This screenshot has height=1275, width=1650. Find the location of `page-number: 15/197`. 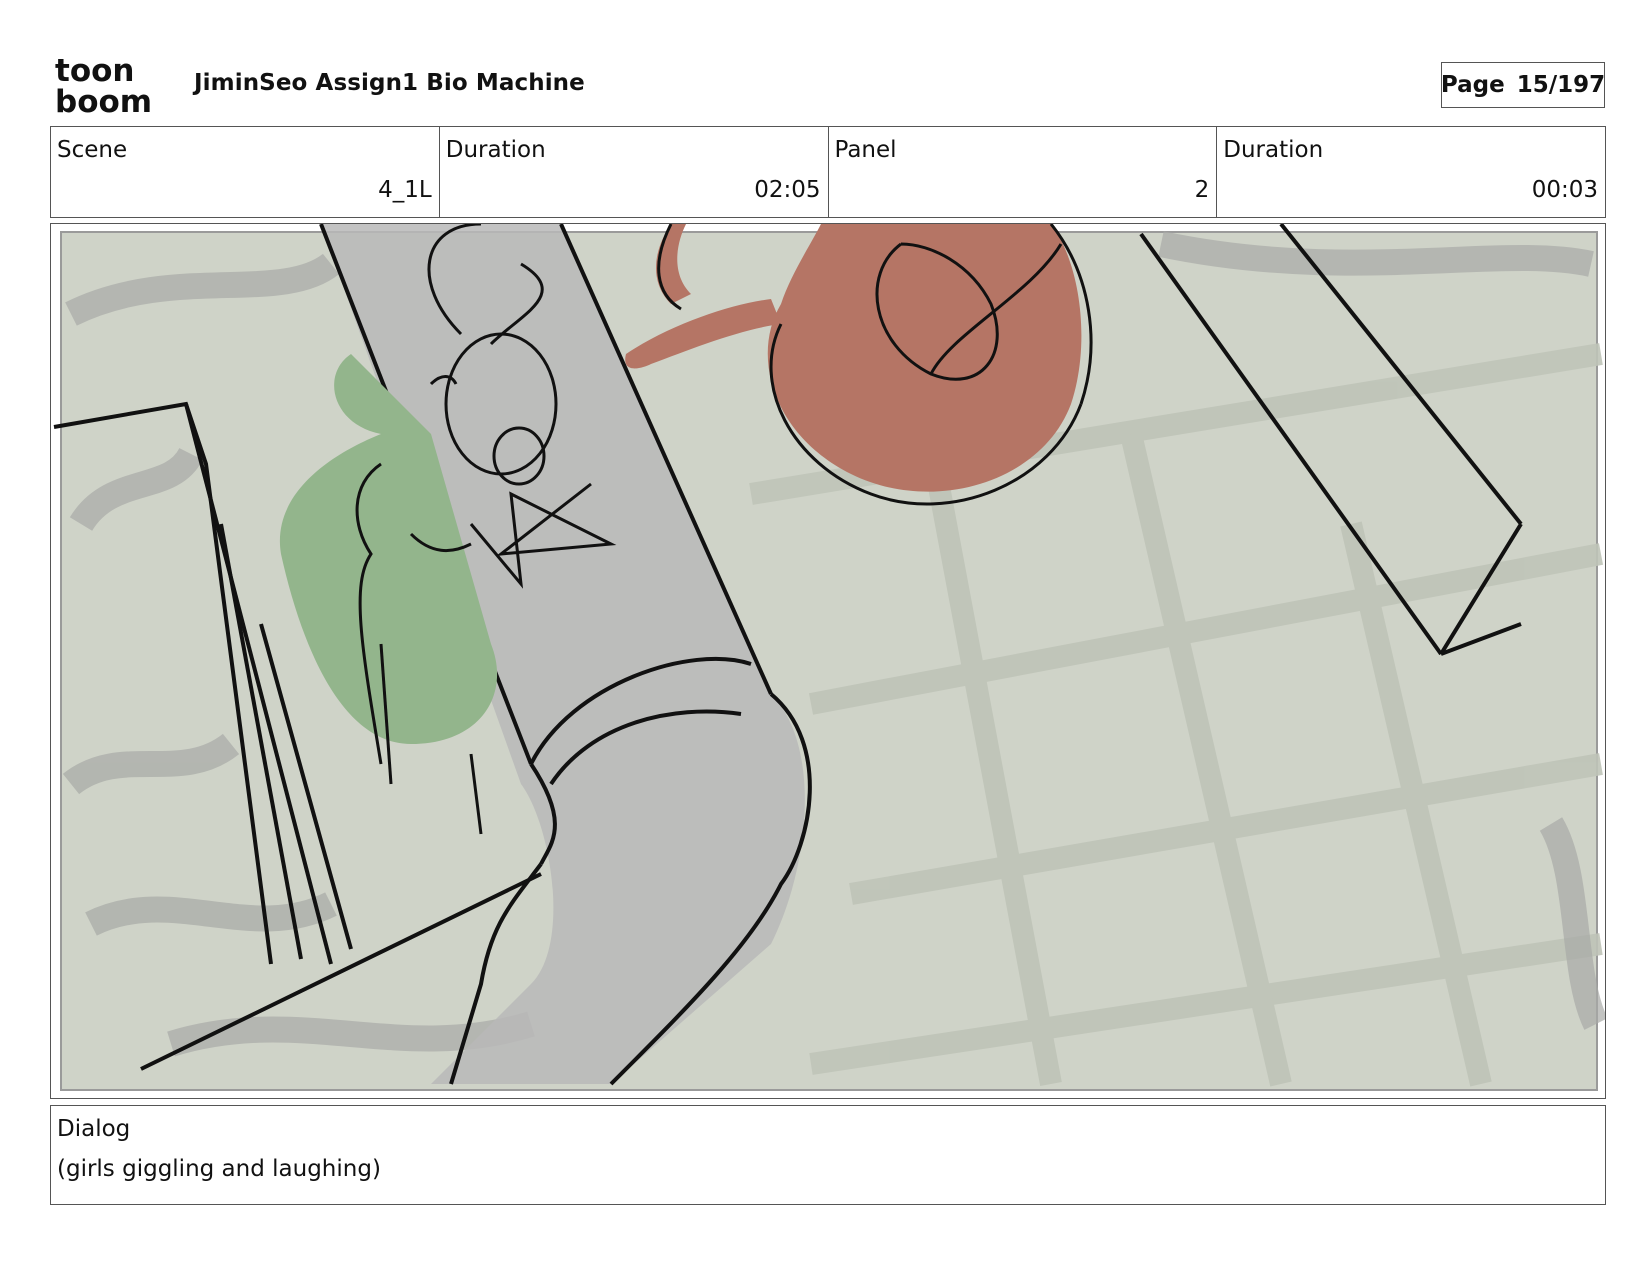

page-number: 15/197 is located at coordinates (1561, 85).